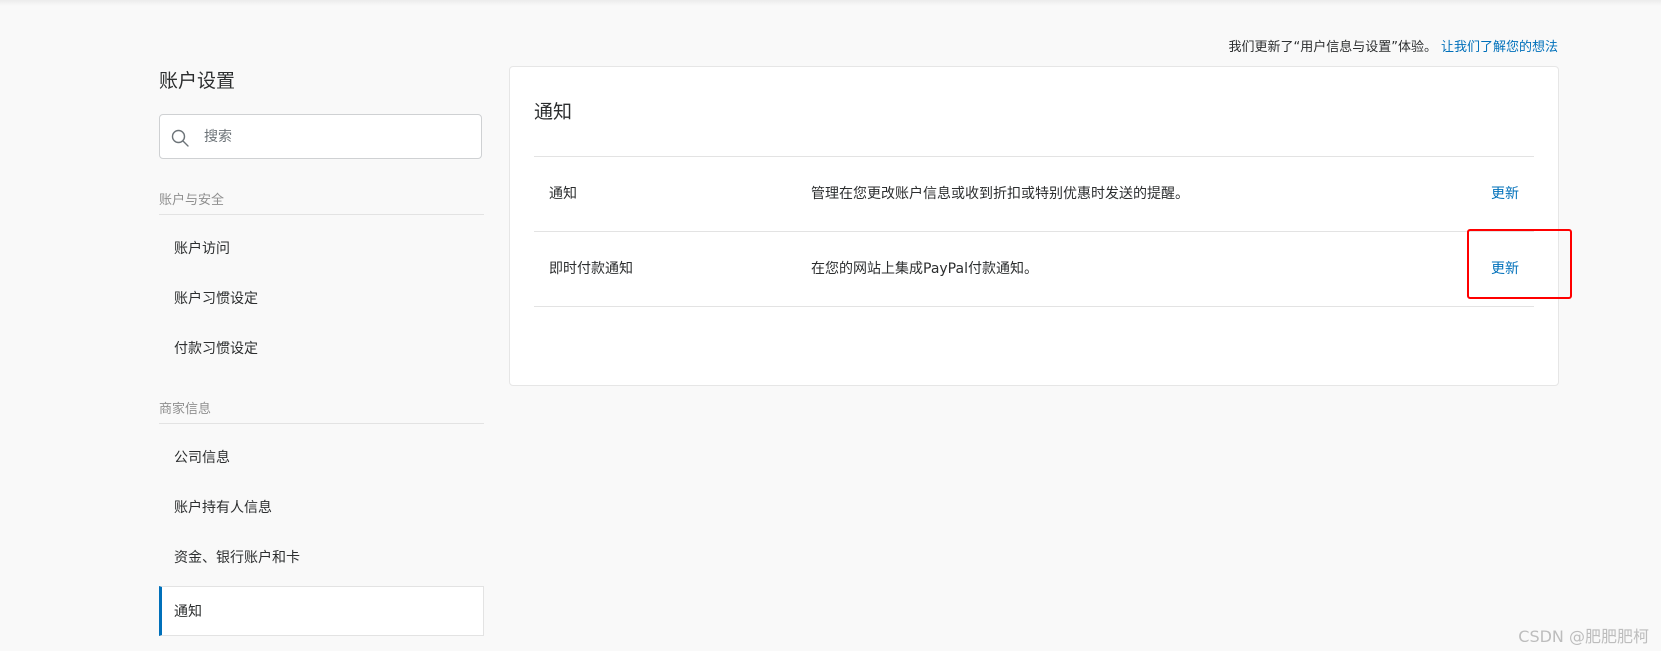 This screenshot has height=651, width=1661. I want to click on page-title: 通知, so click(553, 112).